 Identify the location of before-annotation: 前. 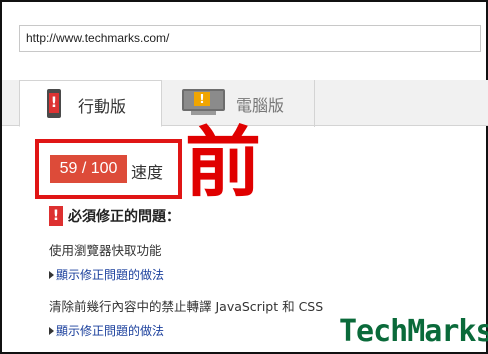
(223, 162).